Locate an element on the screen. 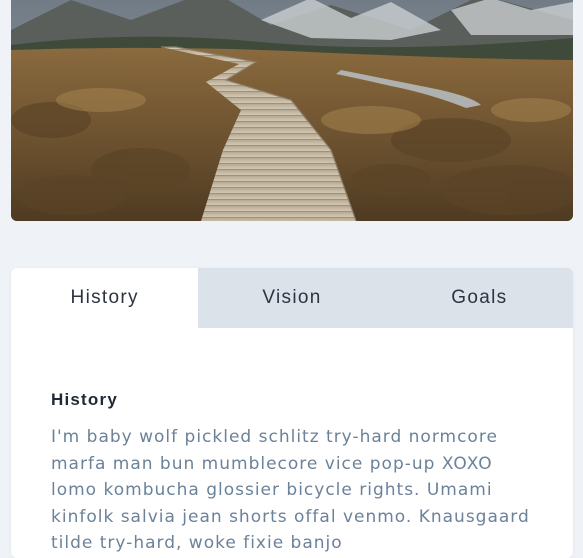  panel-title: History is located at coordinates (84, 399).